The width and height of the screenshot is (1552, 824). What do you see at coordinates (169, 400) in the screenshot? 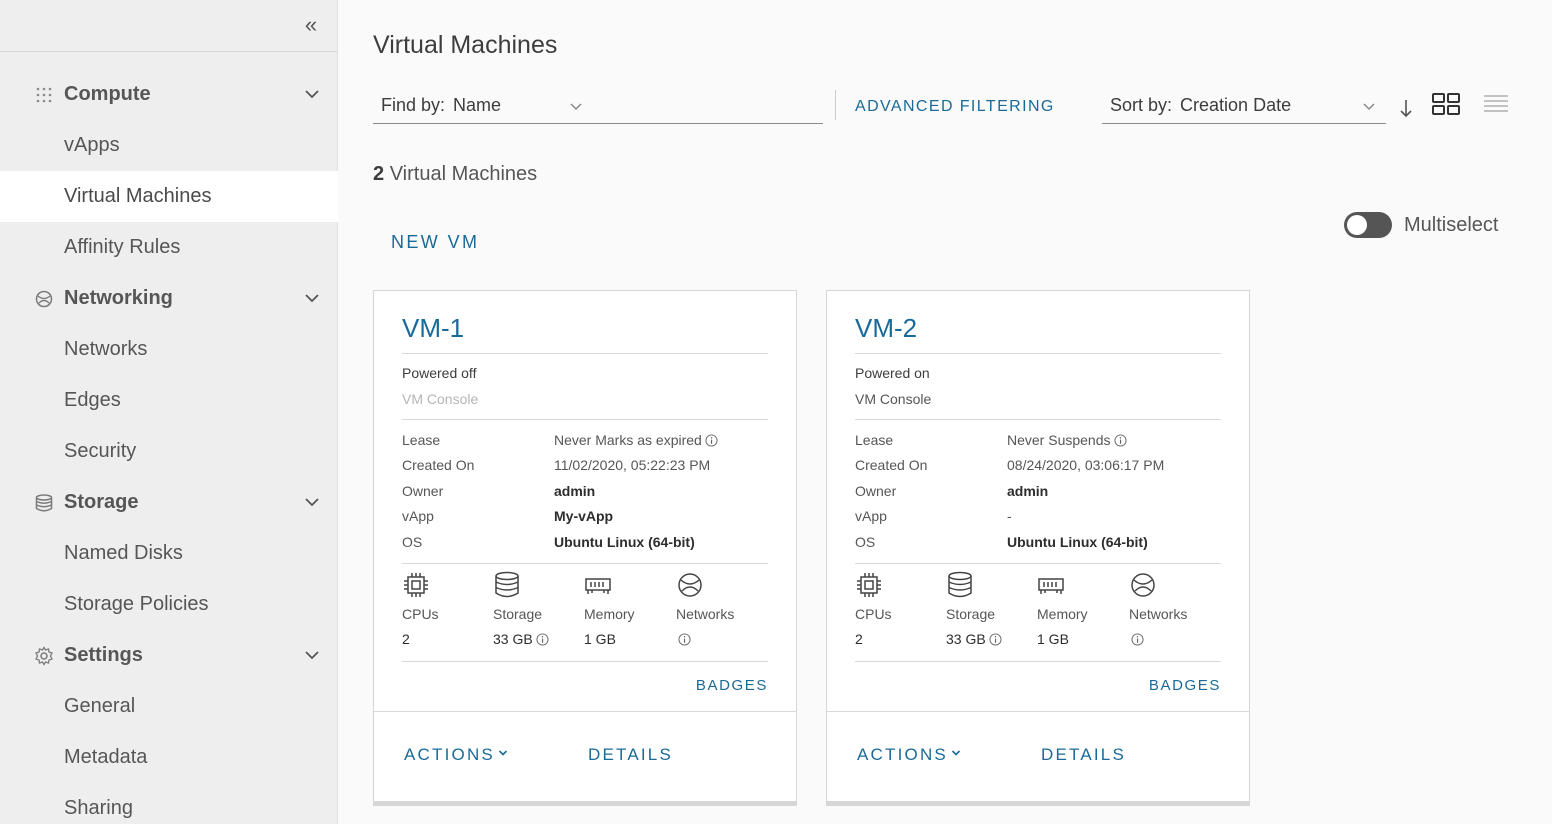
I see `sidebar-item-edges: Edges` at bounding box center [169, 400].